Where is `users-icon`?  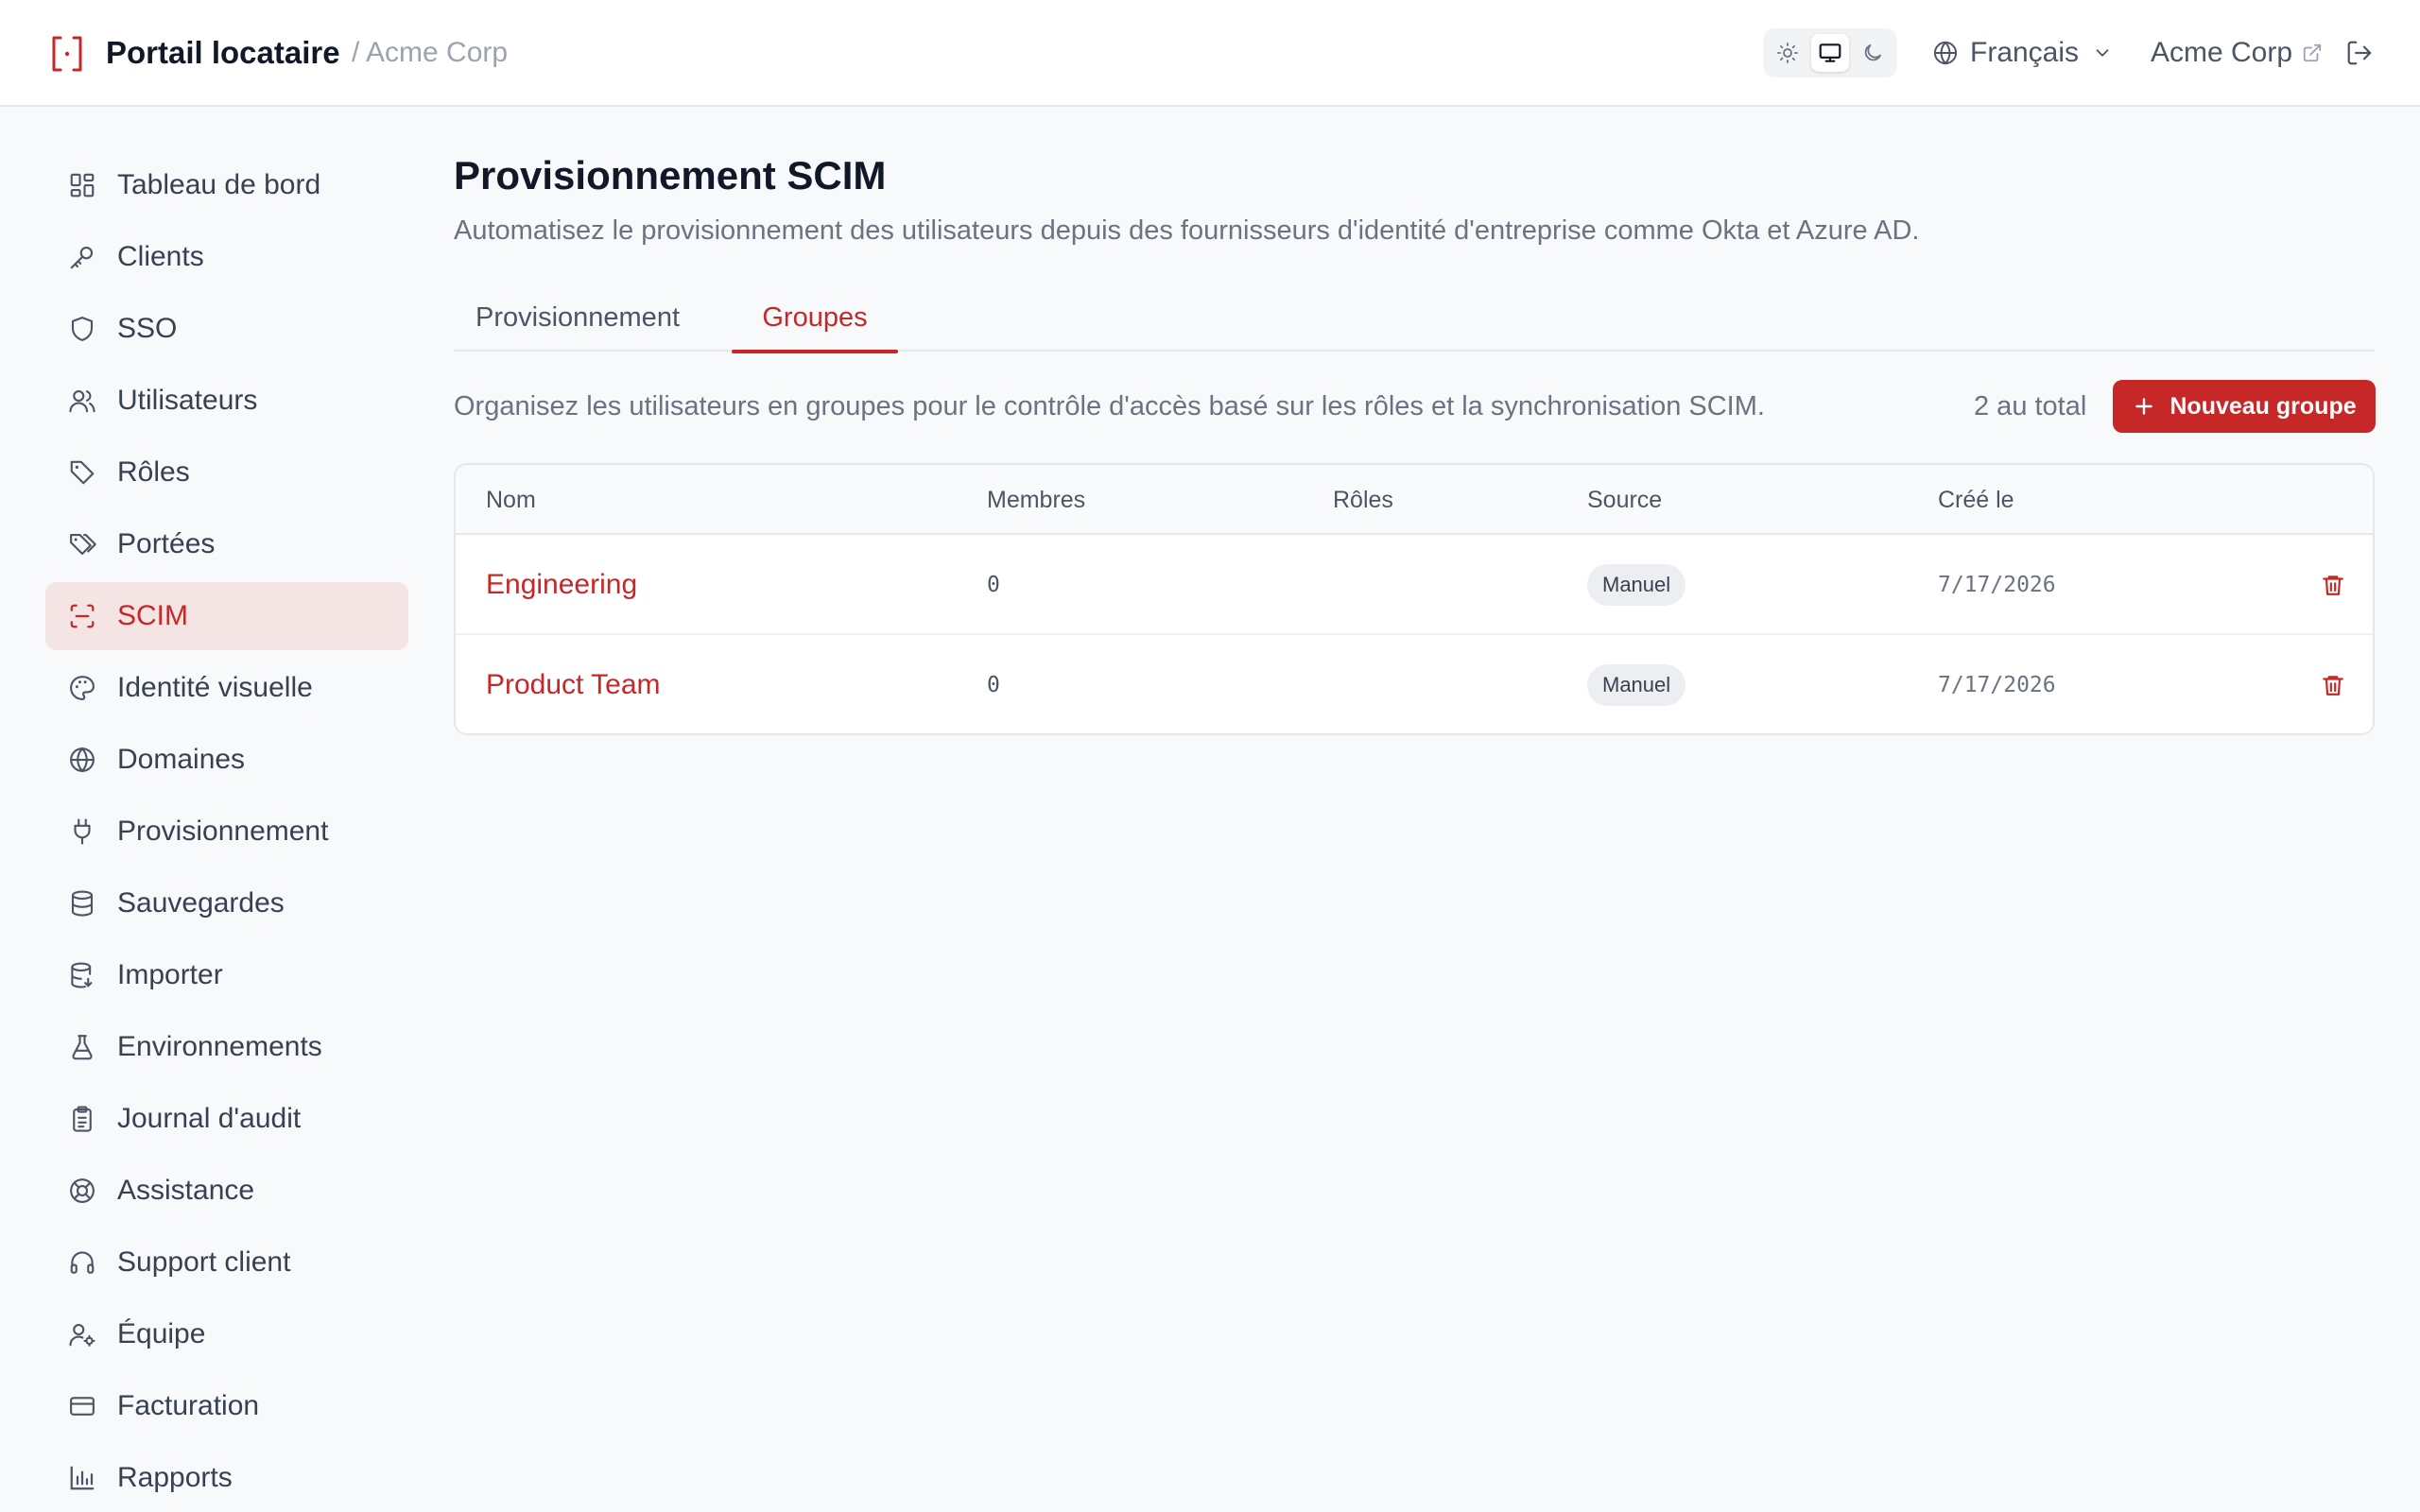
users-icon is located at coordinates (82, 401).